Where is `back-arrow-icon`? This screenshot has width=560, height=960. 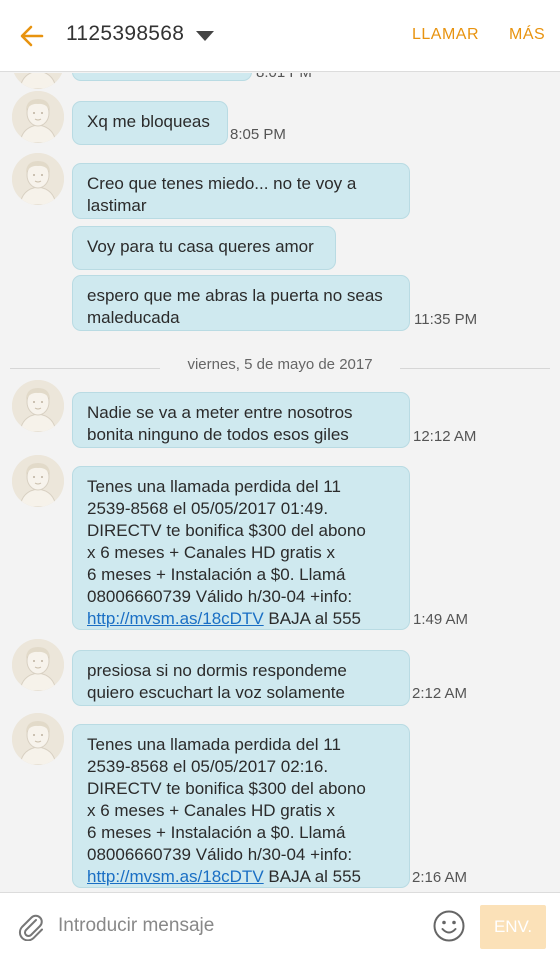
back-arrow-icon is located at coordinates (32, 36).